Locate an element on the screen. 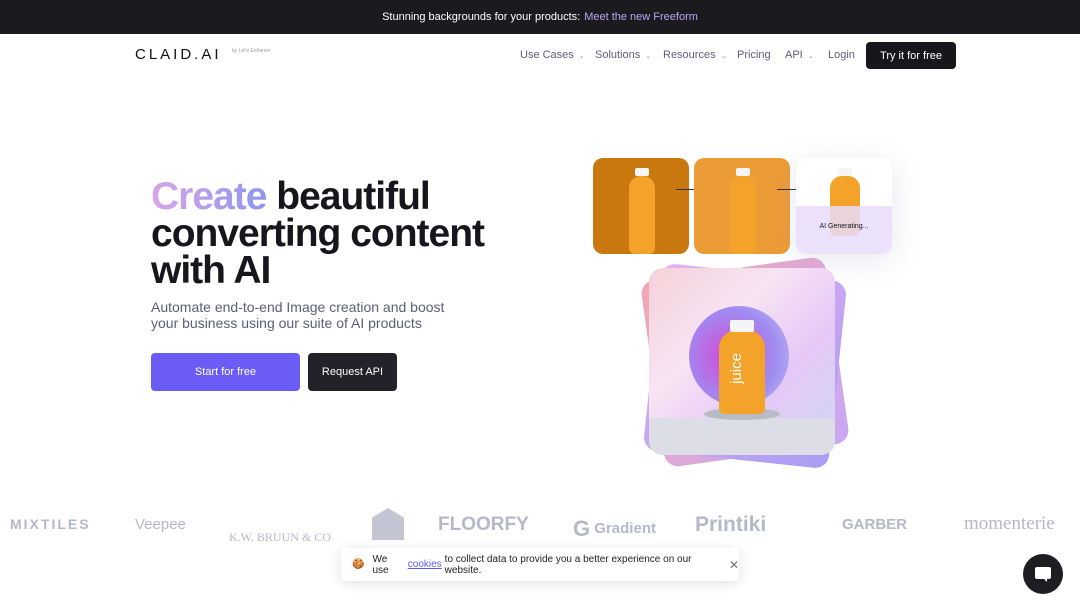  logo-text: Gradient is located at coordinates (625, 528).